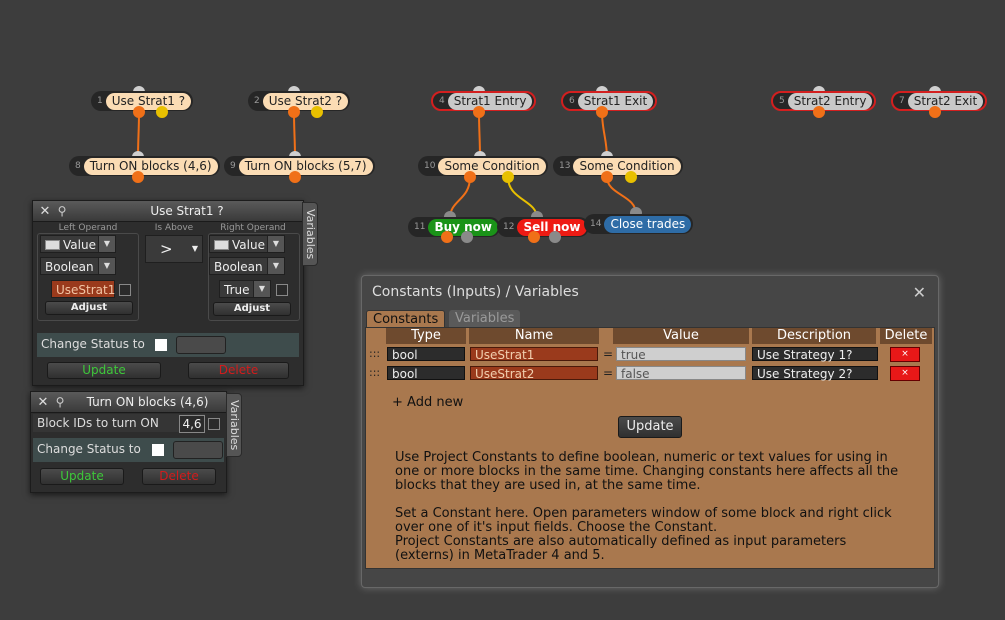 The image size is (1005, 620). I want to click on block-number: 13, so click(565, 166).